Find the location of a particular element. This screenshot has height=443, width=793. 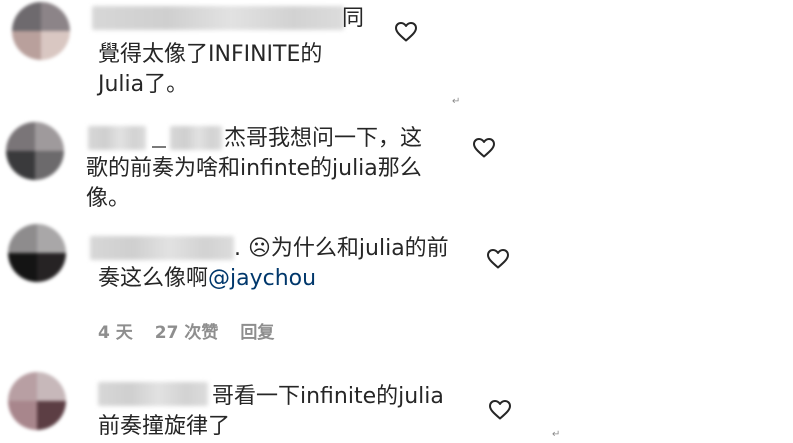

mention-link: @jaychou is located at coordinates (262, 278).